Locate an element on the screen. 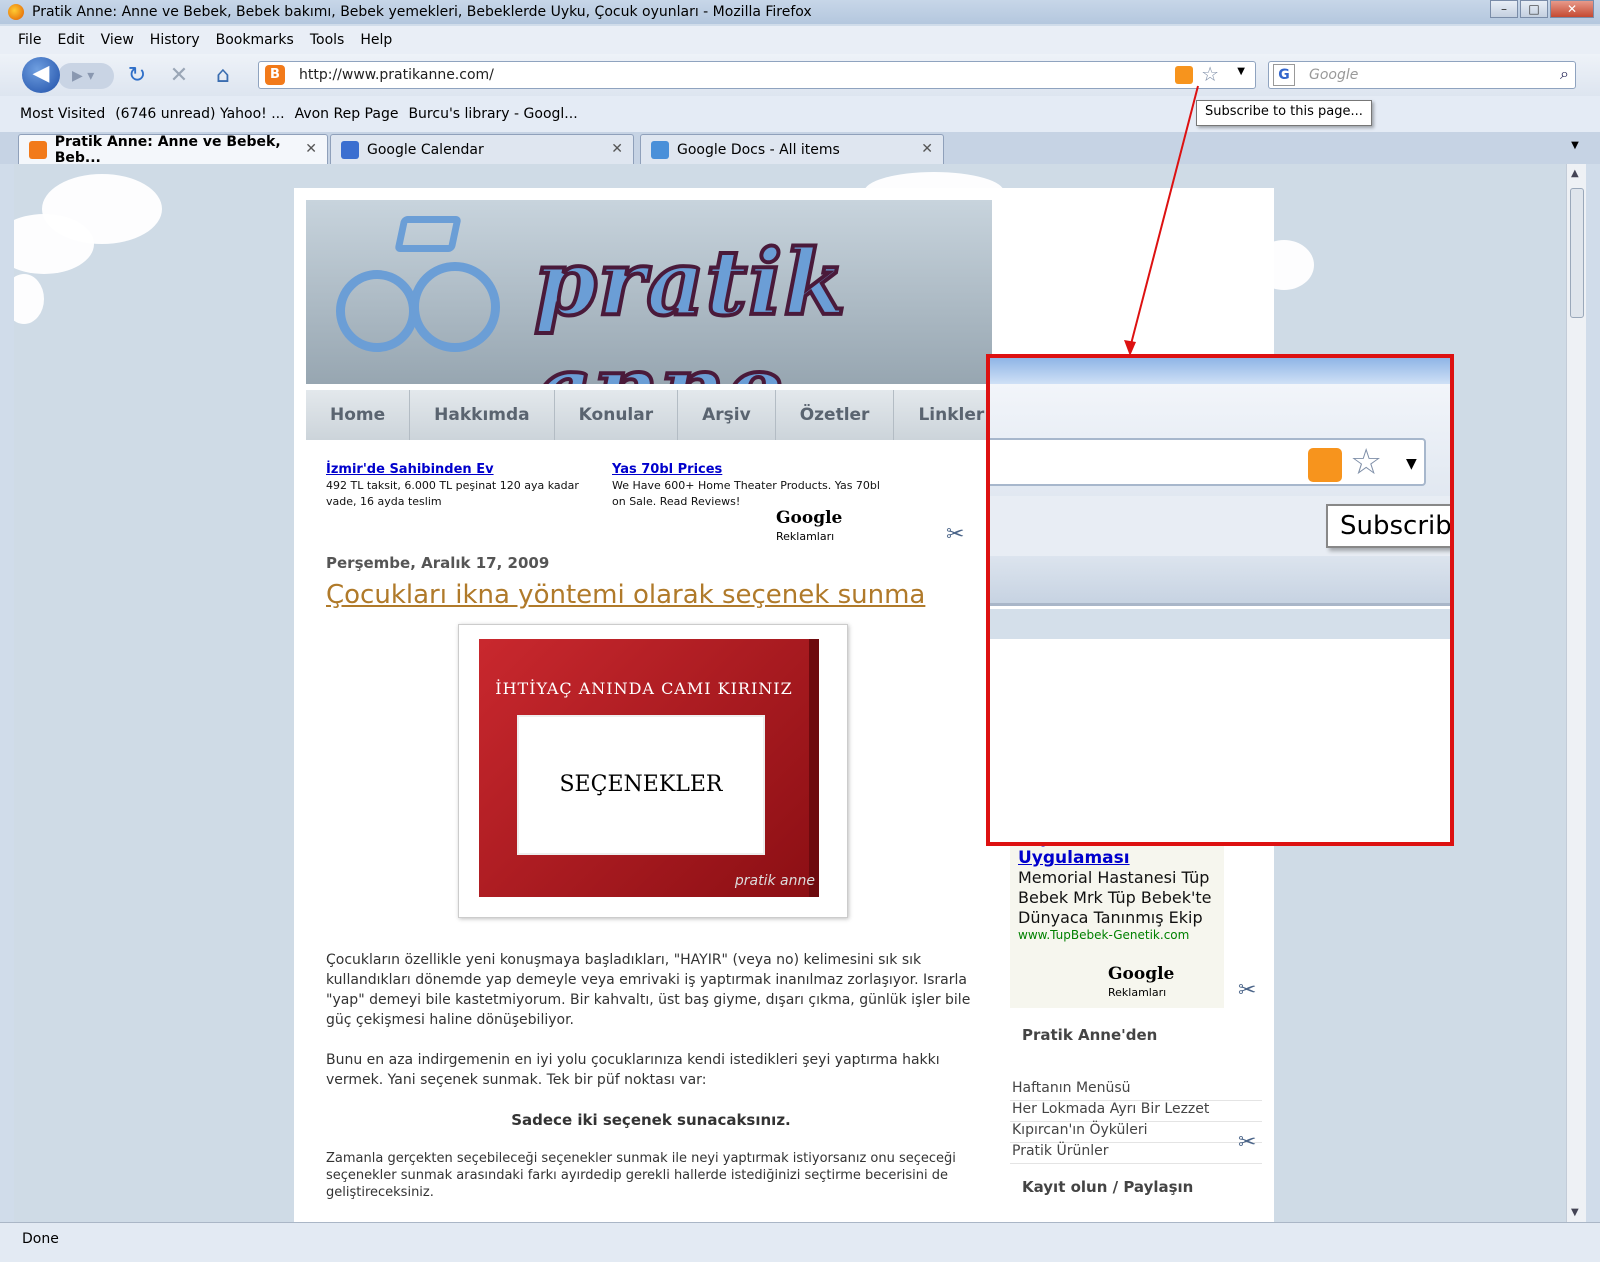 The width and height of the screenshot is (1600, 1262). status-bar: Done is located at coordinates (800, 1242).